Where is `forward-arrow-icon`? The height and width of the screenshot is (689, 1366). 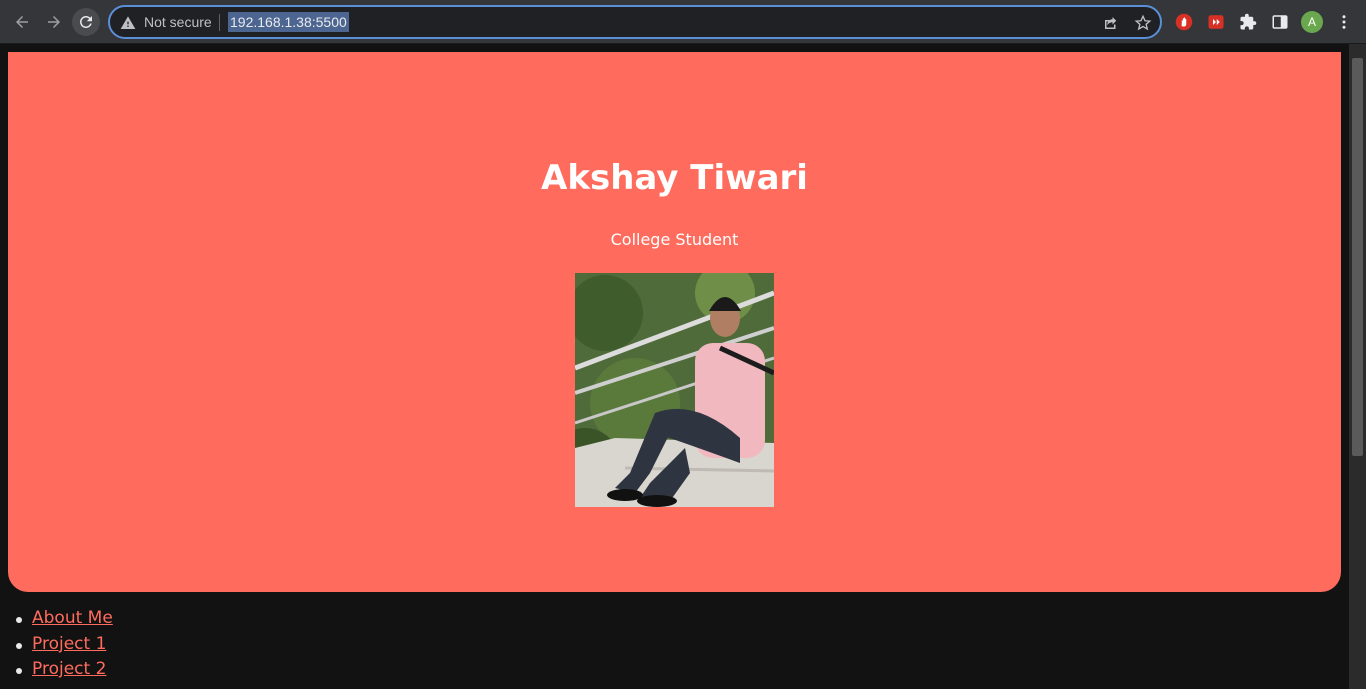 forward-arrow-icon is located at coordinates (54, 22).